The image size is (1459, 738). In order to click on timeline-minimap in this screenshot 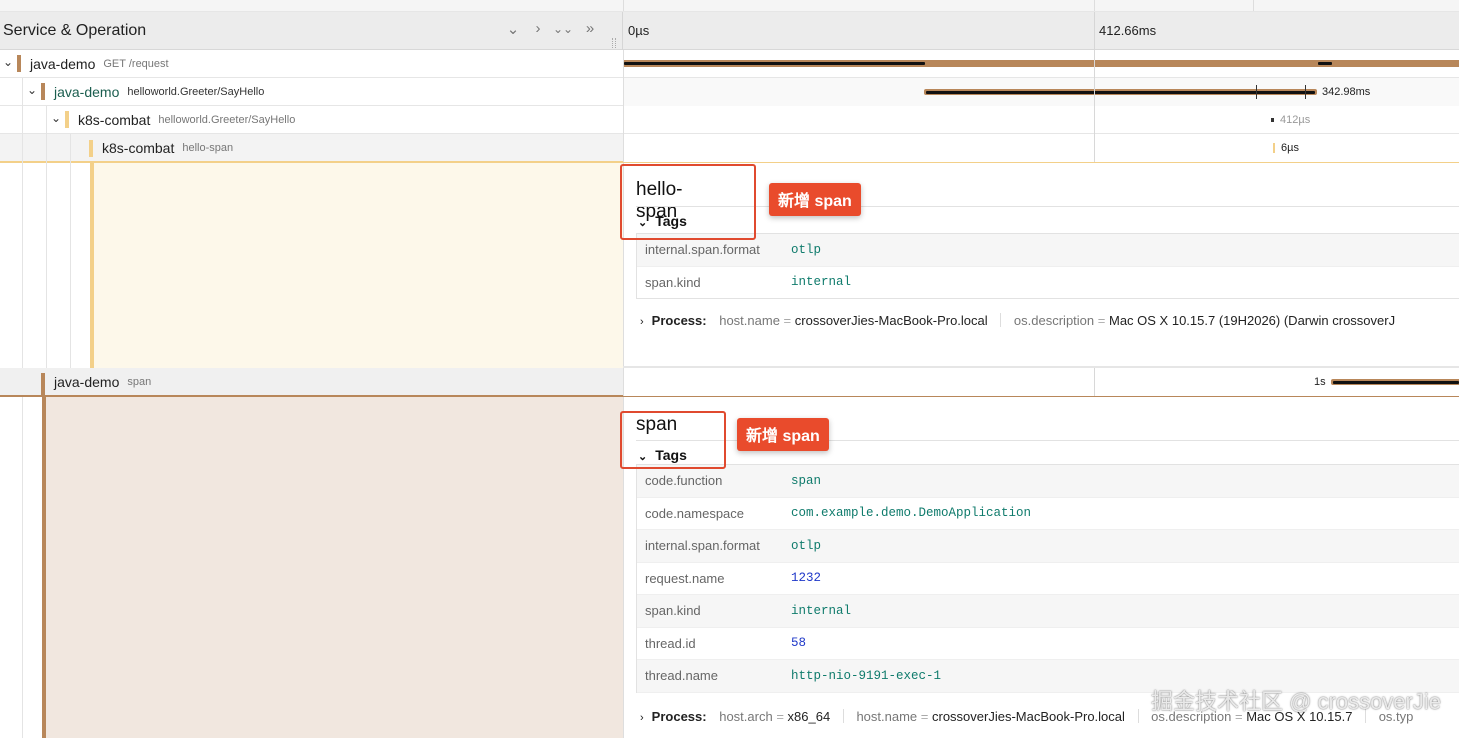, I will do `click(729, 6)`.